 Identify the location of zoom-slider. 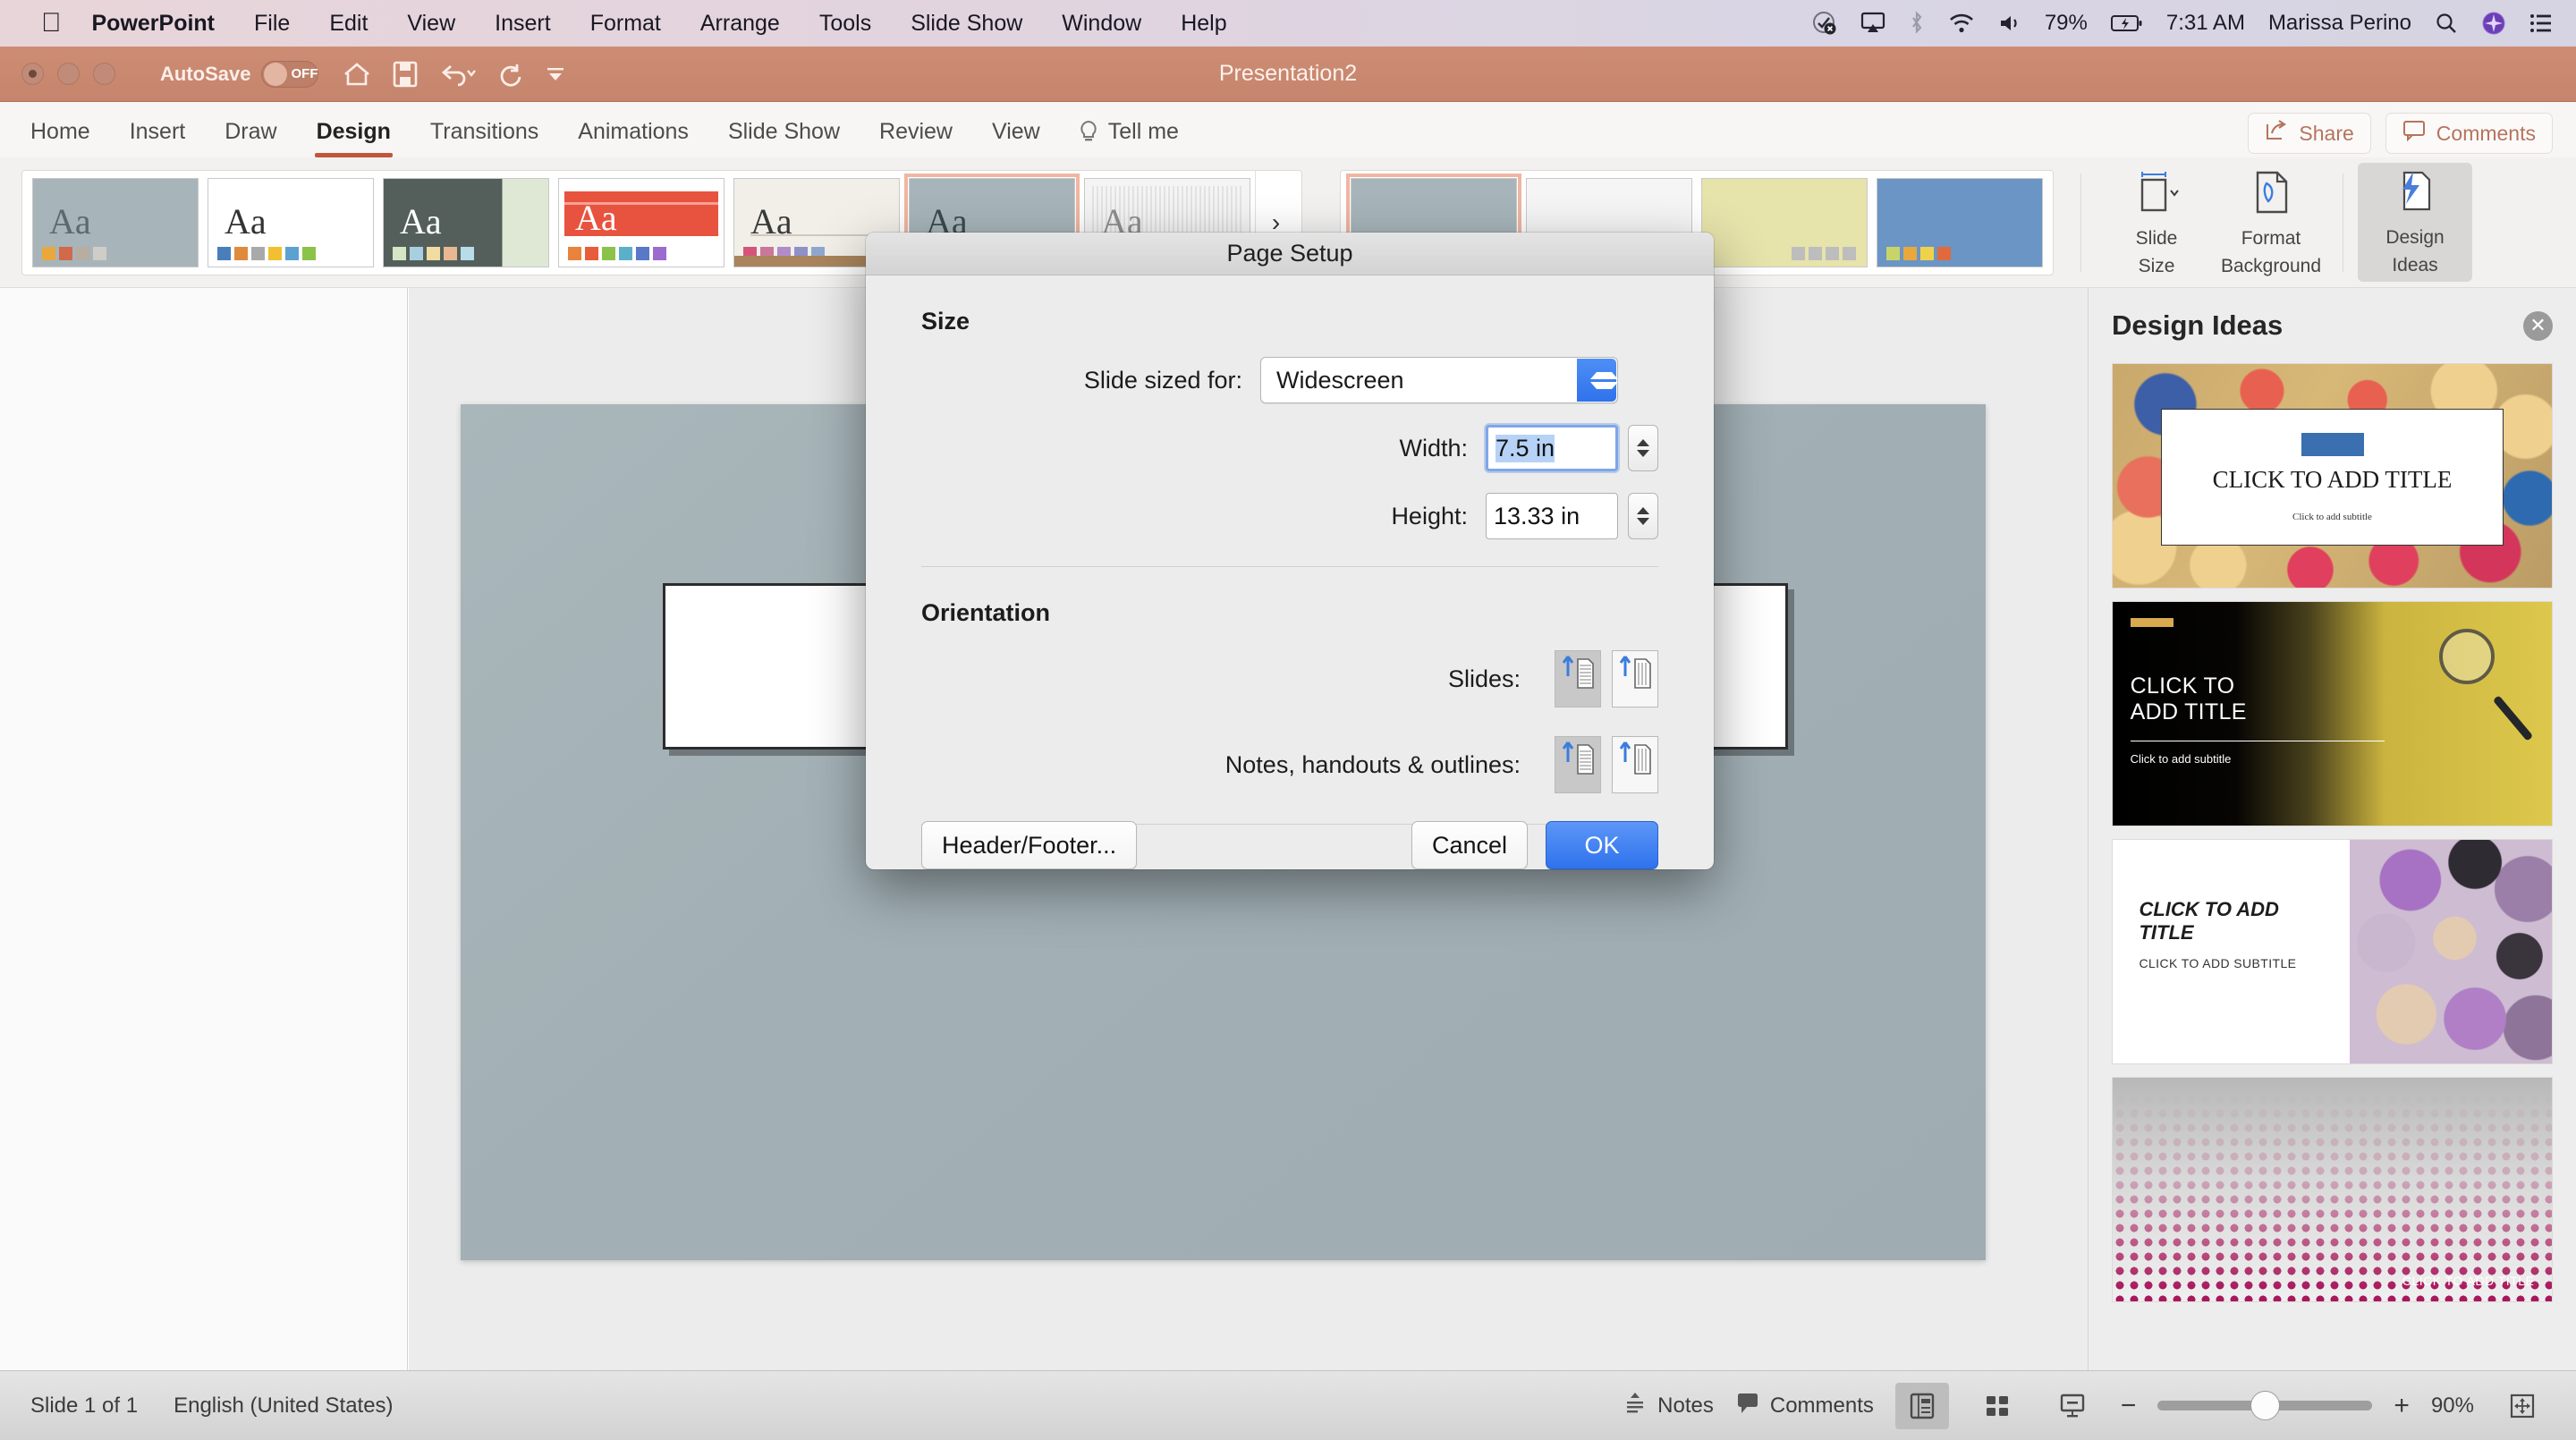
(2265, 1405).